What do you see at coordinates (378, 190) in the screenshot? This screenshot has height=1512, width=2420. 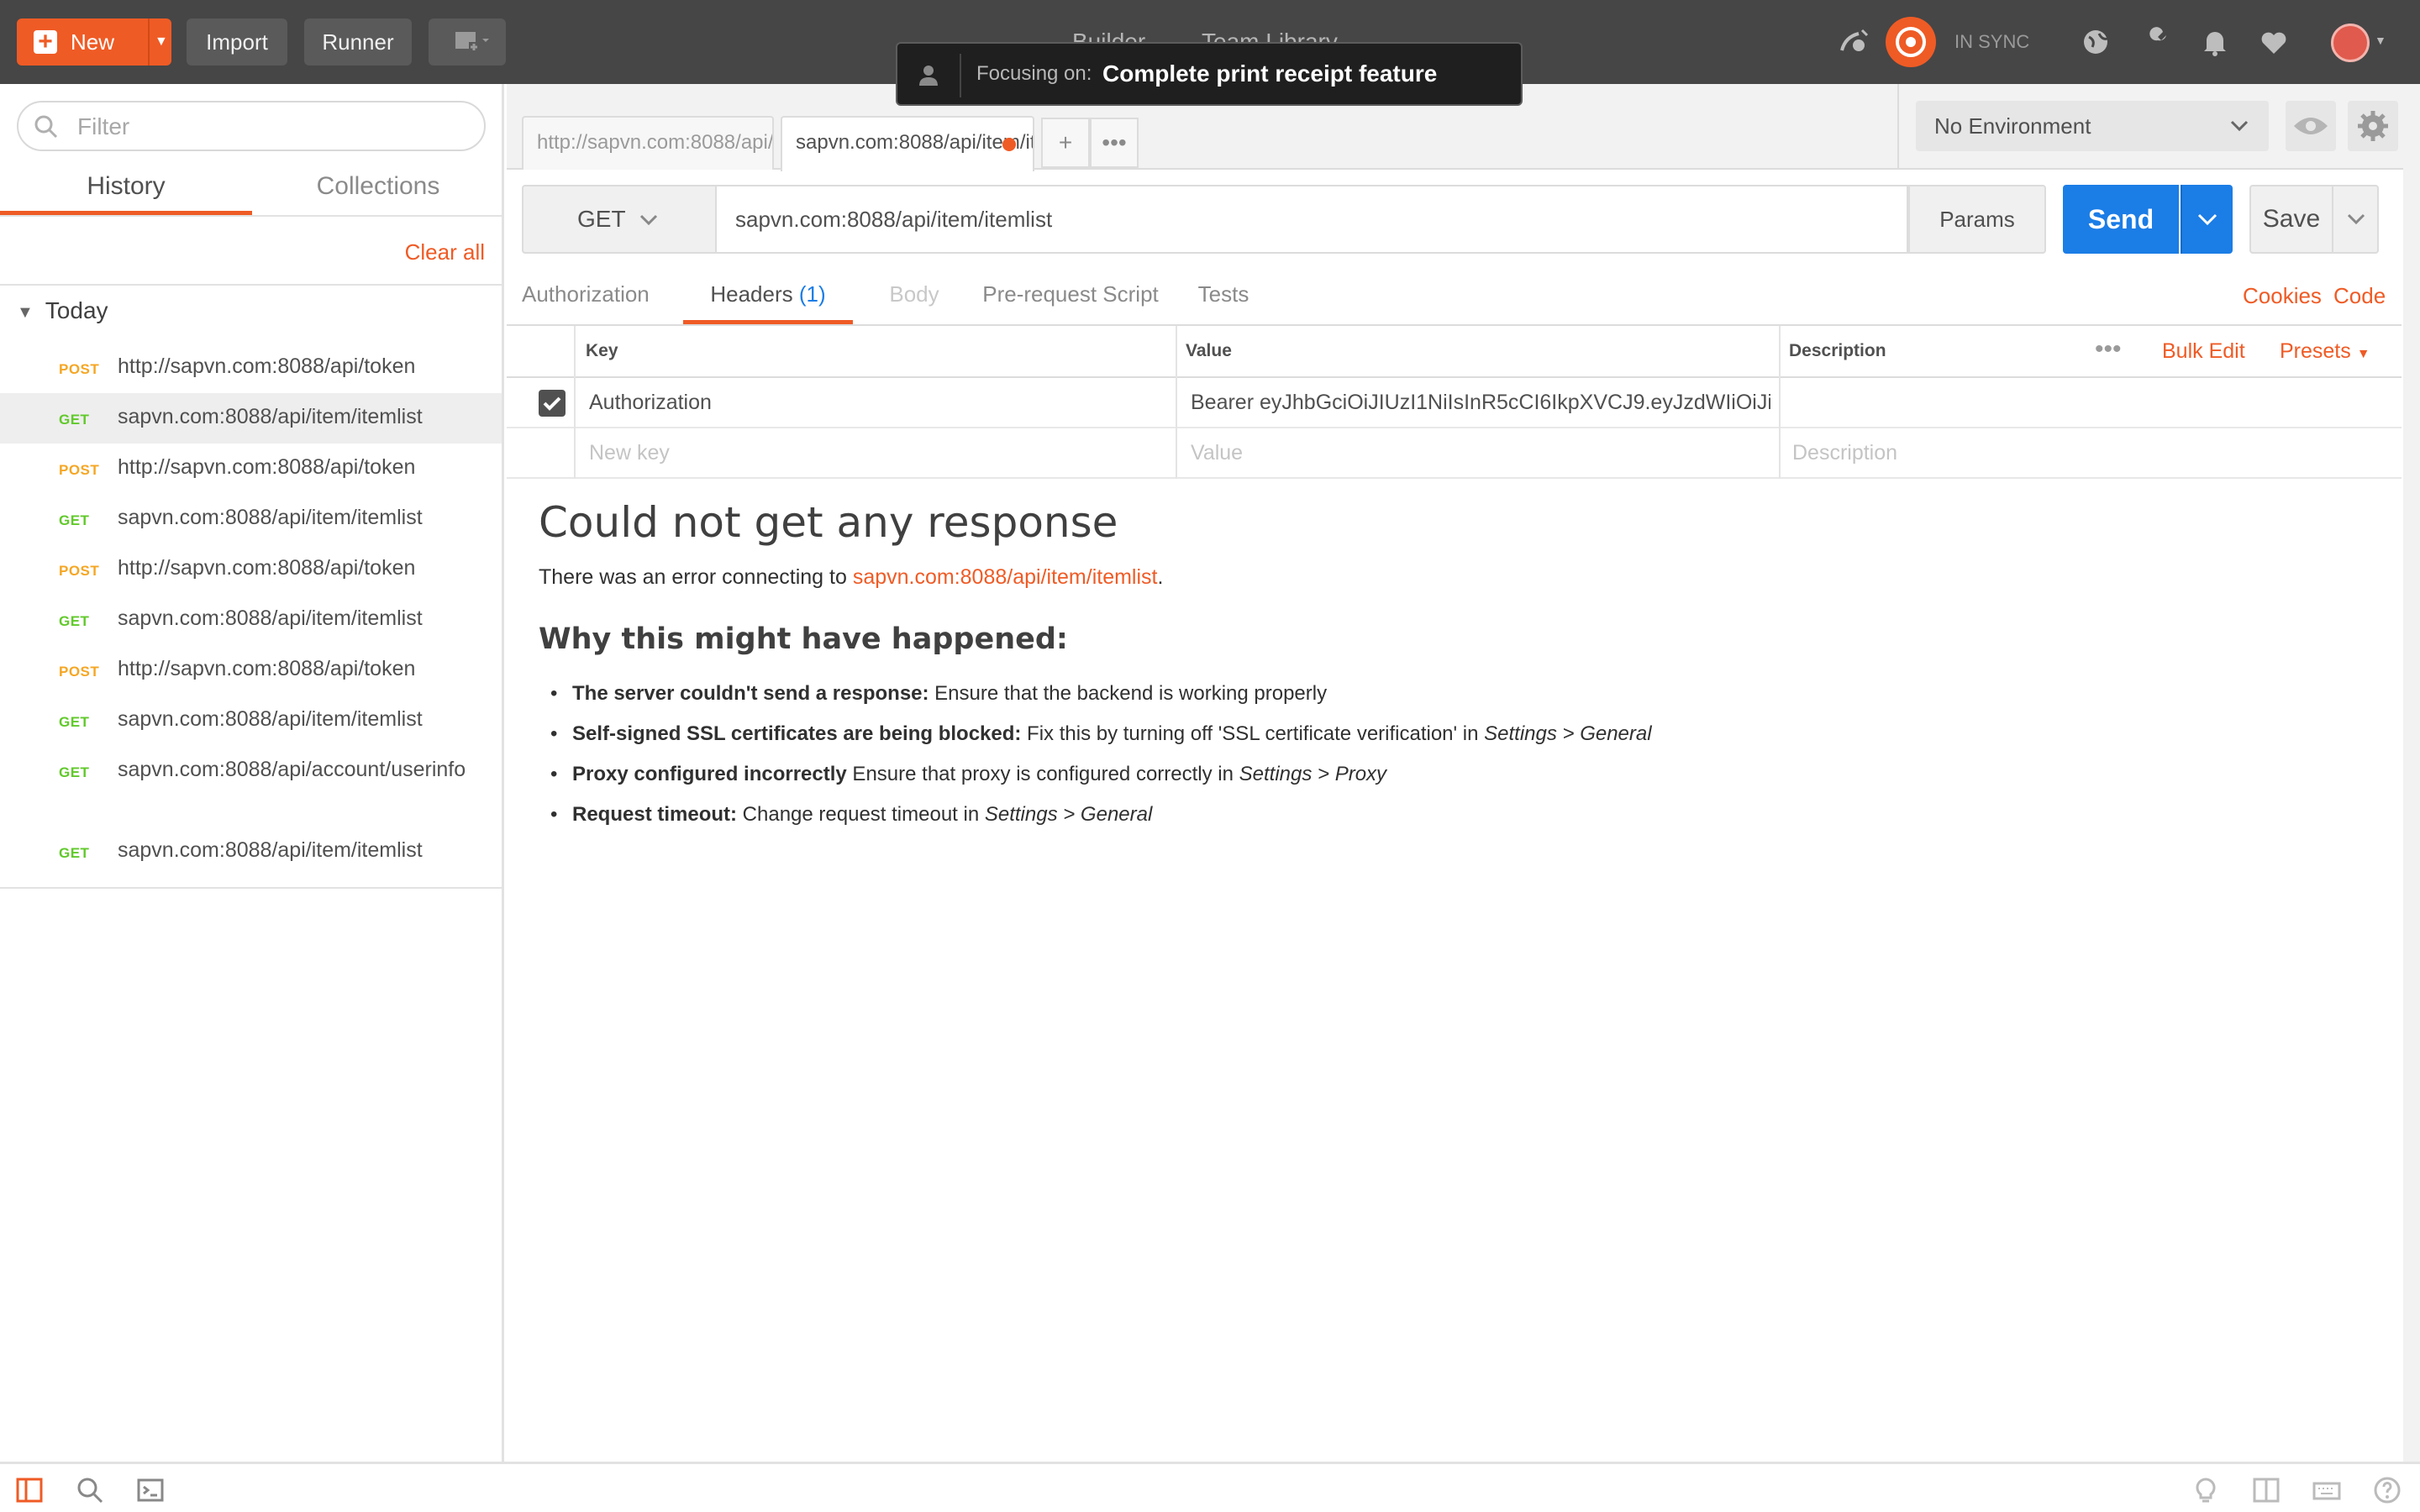 I see `tab-collections: Collections` at bounding box center [378, 190].